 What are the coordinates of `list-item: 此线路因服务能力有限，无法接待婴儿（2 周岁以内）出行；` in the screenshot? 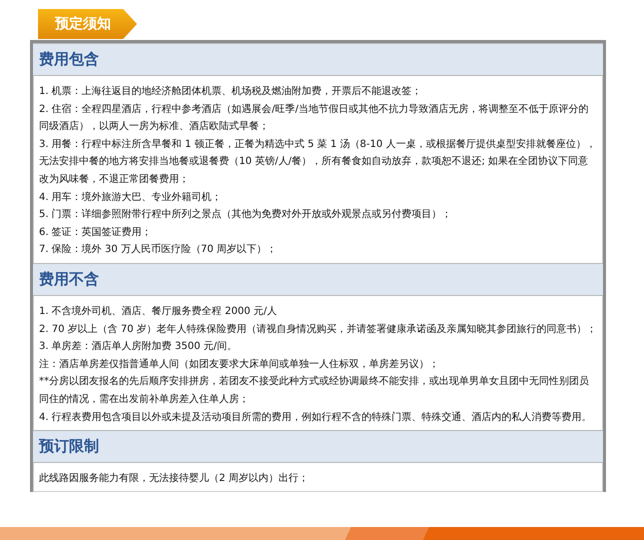 It's located at (174, 479).